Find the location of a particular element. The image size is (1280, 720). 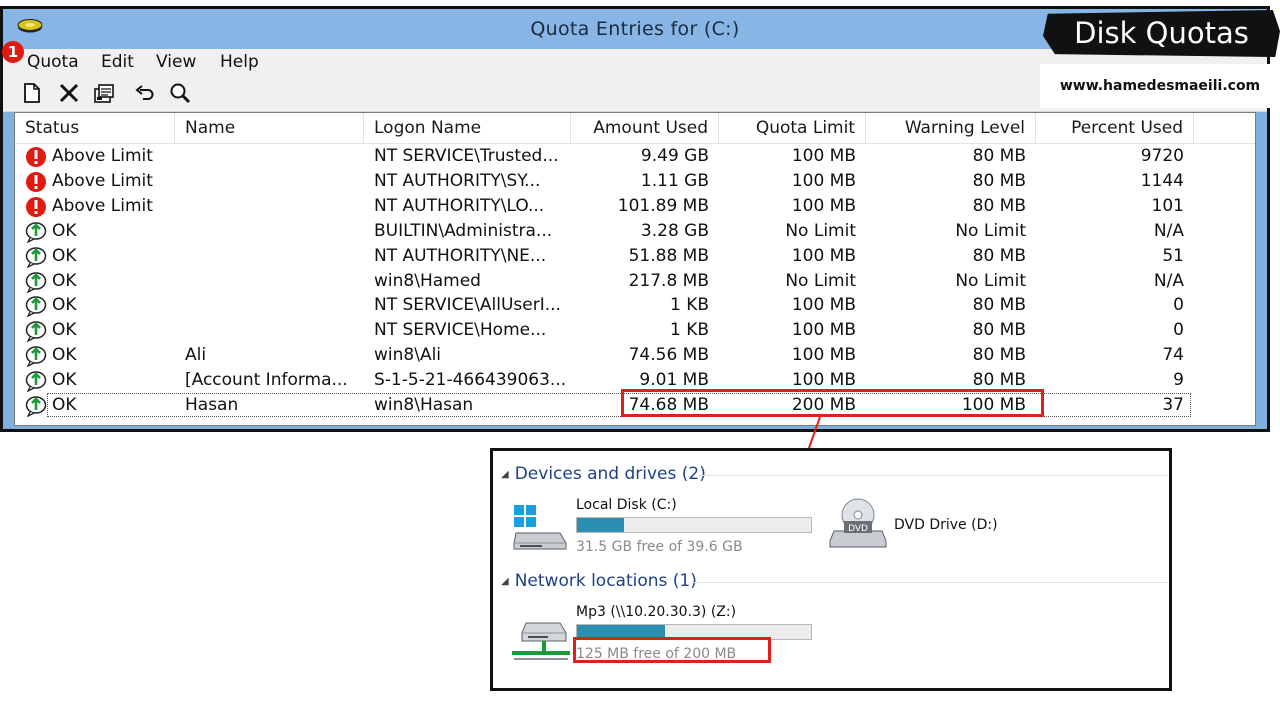

name-cell: Ali is located at coordinates (196, 355).